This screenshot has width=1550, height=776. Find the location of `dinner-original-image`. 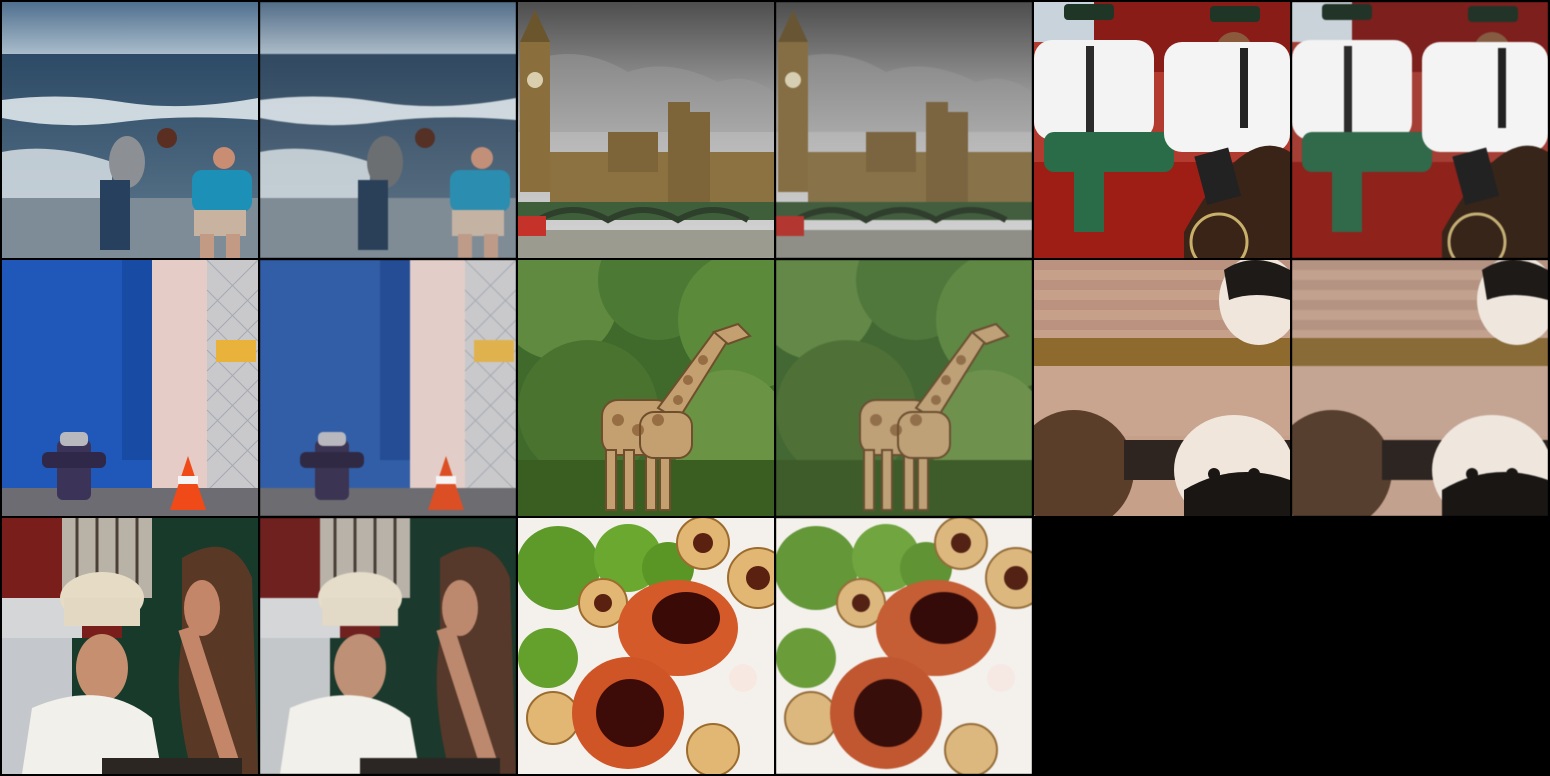

dinner-original-image is located at coordinates (130, 646).